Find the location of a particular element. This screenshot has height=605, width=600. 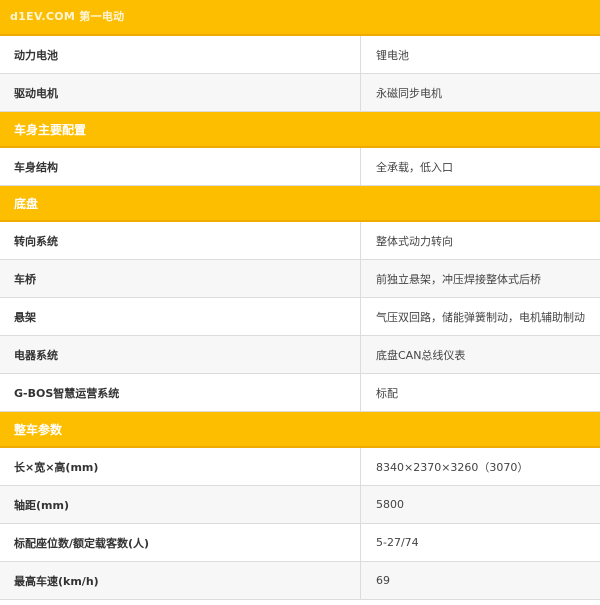

watermark: d1EV.COM 第一电动 is located at coordinates (67, 16).